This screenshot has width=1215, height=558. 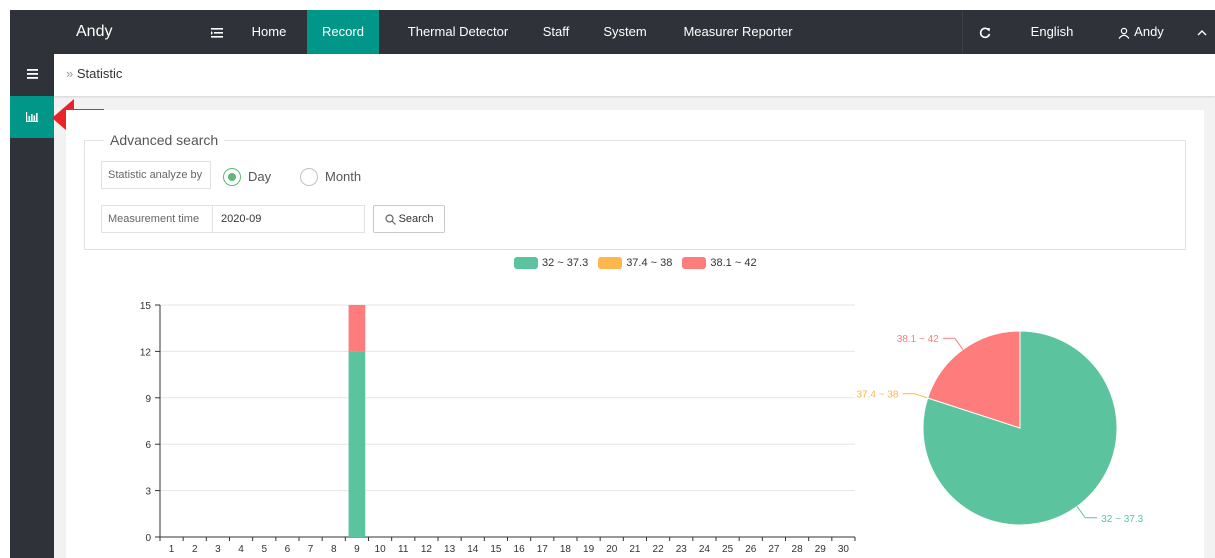 What do you see at coordinates (157, 219) in the screenshot?
I see `measurement-time-label: Measurement time` at bounding box center [157, 219].